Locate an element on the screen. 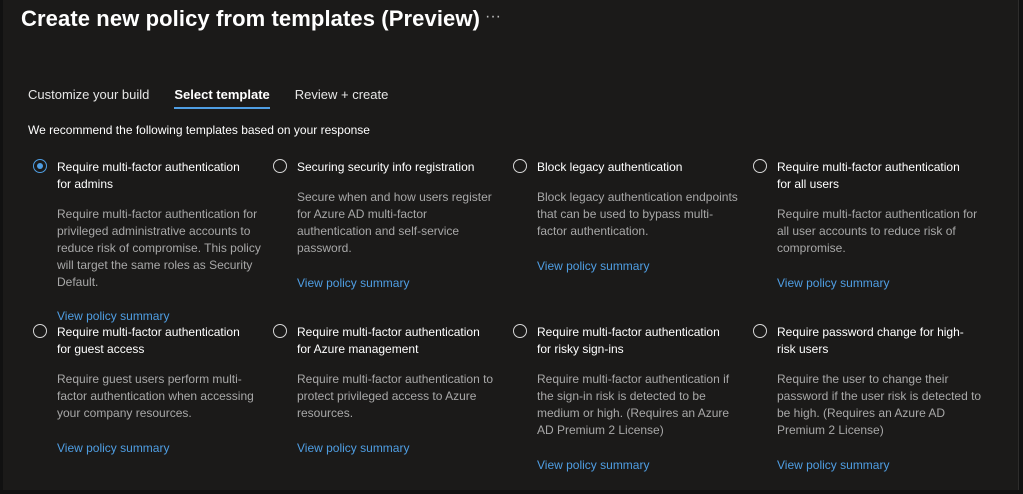 This screenshot has width=1023, height=494. tab-customize-your-build: Customize your build is located at coordinates (88, 98).